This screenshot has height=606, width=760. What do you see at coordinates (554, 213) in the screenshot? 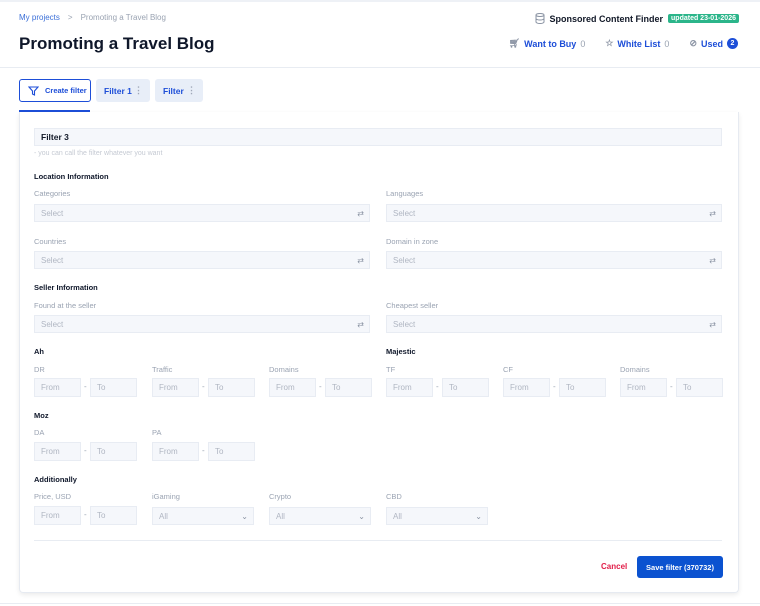
I see `languages-select: Select ⇄` at bounding box center [554, 213].